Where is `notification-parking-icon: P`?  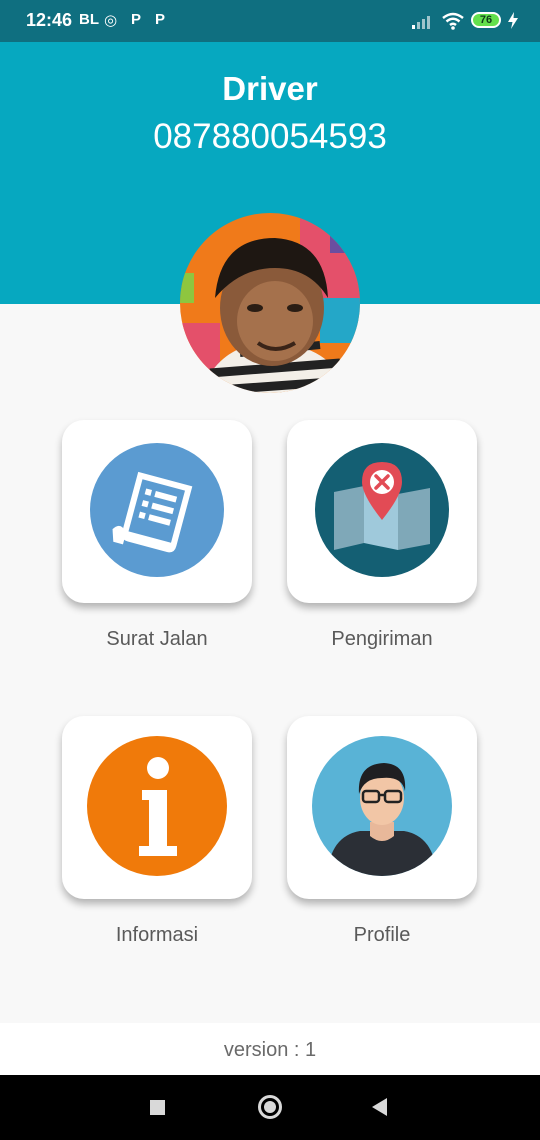 notification-parking-icon: P is located at coordinates (136, 19).